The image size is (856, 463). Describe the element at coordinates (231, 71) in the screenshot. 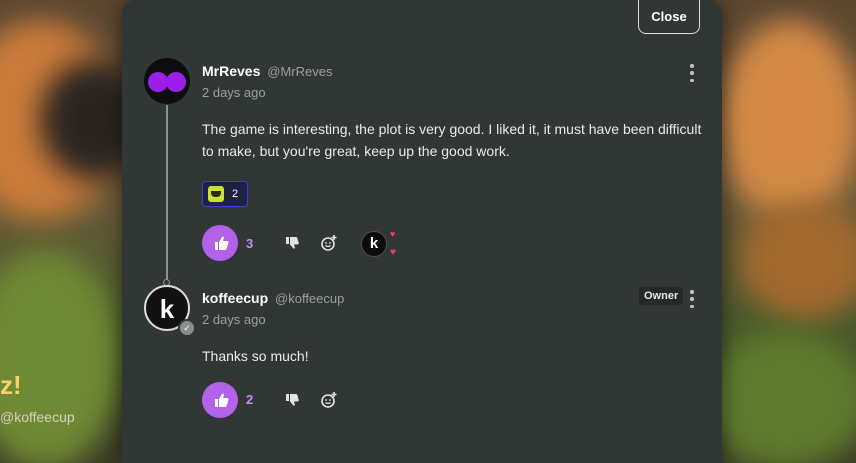

I see `author-name: MrReves` at that location.